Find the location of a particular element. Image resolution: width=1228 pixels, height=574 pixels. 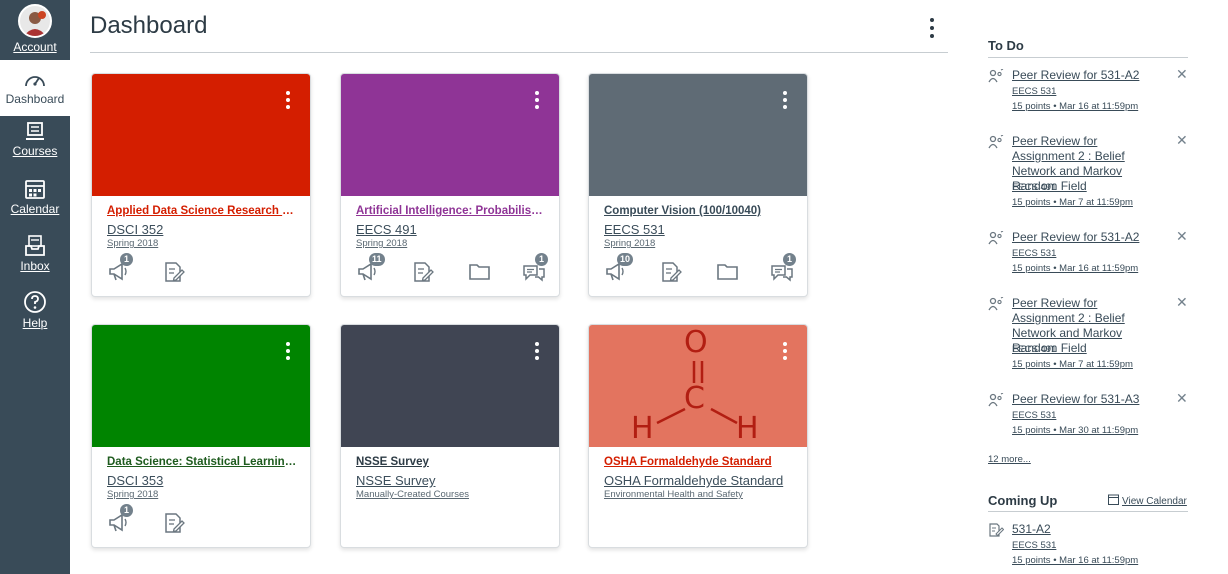

calendar-small-icon is located at coordinates (1113, 499).